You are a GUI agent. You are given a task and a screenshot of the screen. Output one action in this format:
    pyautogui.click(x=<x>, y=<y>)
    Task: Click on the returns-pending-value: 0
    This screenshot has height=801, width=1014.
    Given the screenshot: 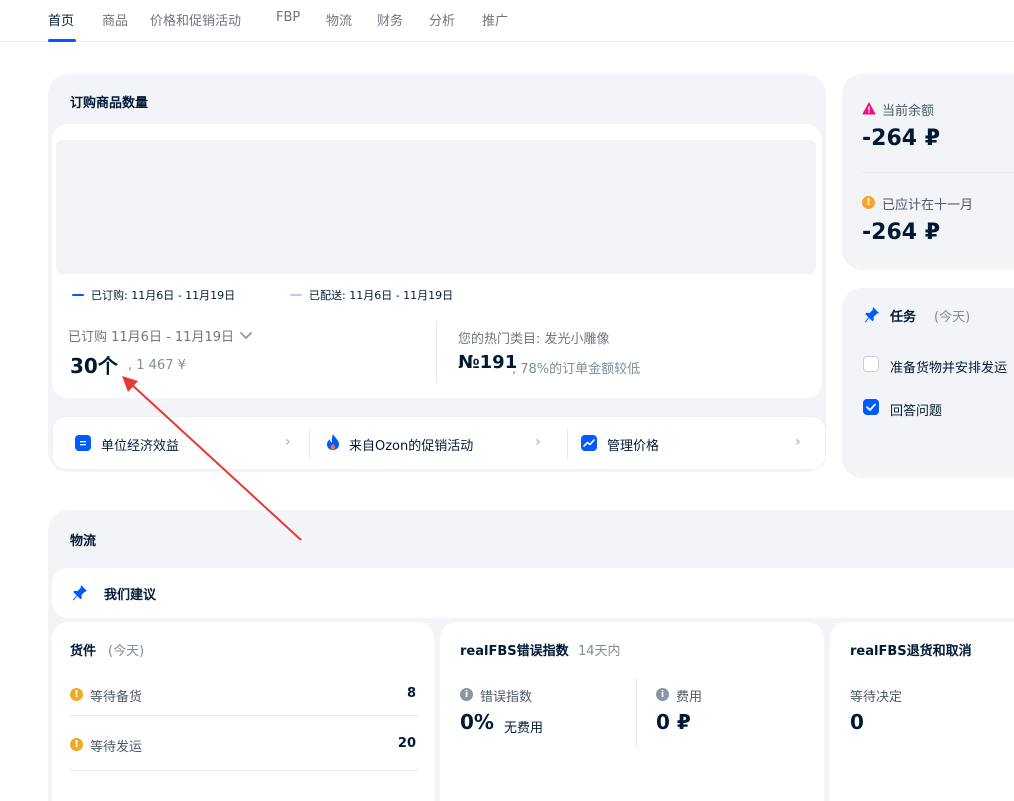 What is the action you would take?
    pyautogui.click(x=857, y=722)
    